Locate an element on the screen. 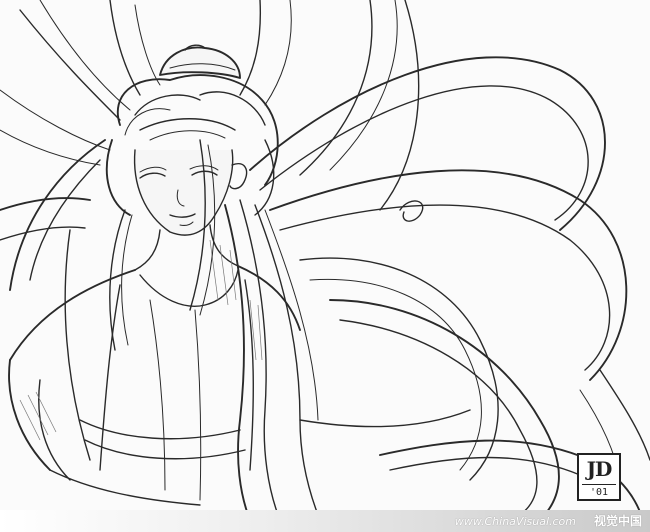  signature-initials: JD is located at coordinates (599, 469).